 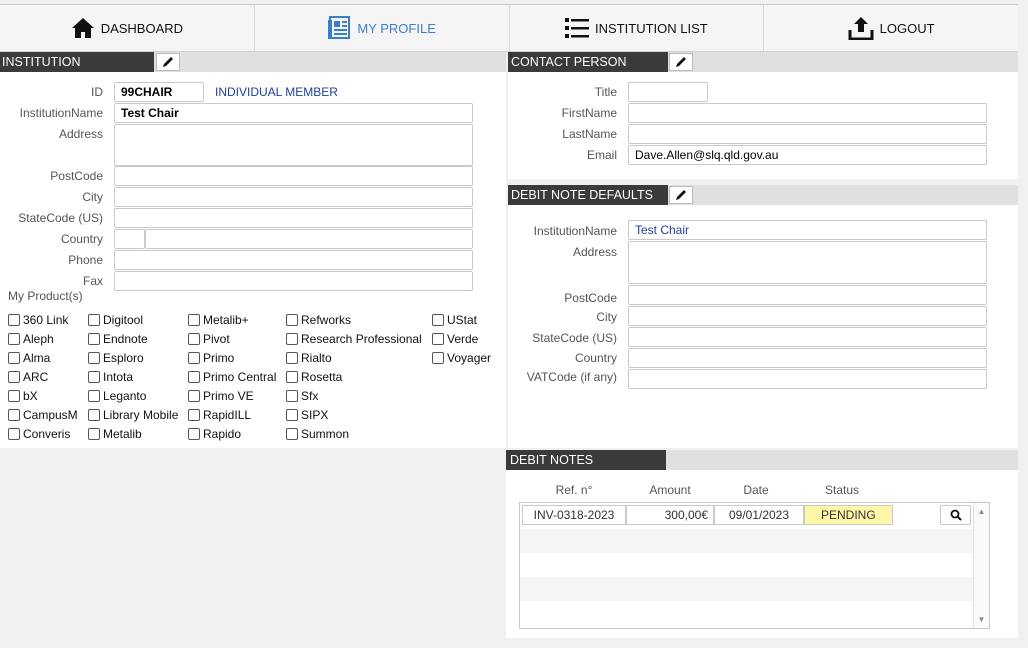 I want to click on postcode-field, so click(x=293, y=176).